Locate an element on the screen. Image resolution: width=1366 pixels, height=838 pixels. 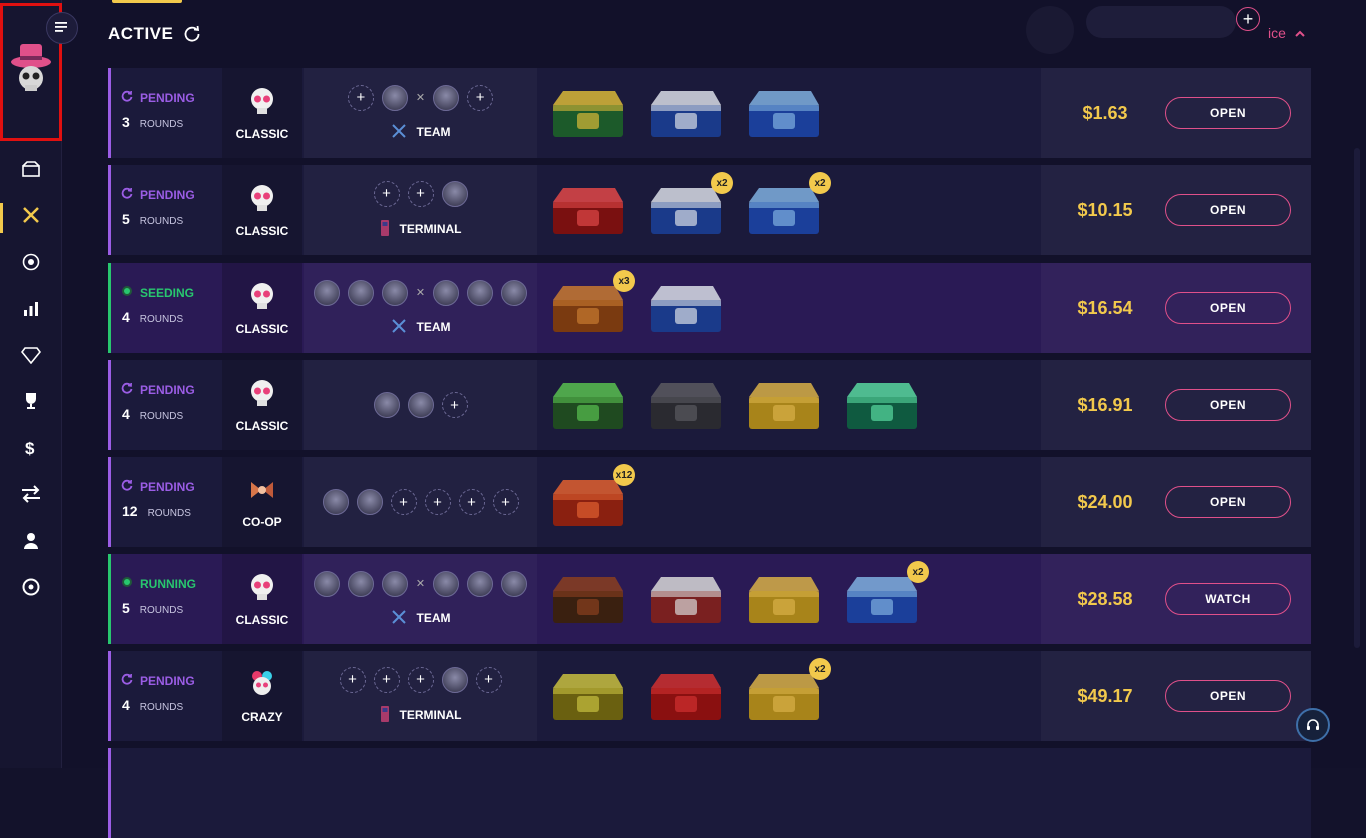
balance-pill is located at coordinates (1161, 22).